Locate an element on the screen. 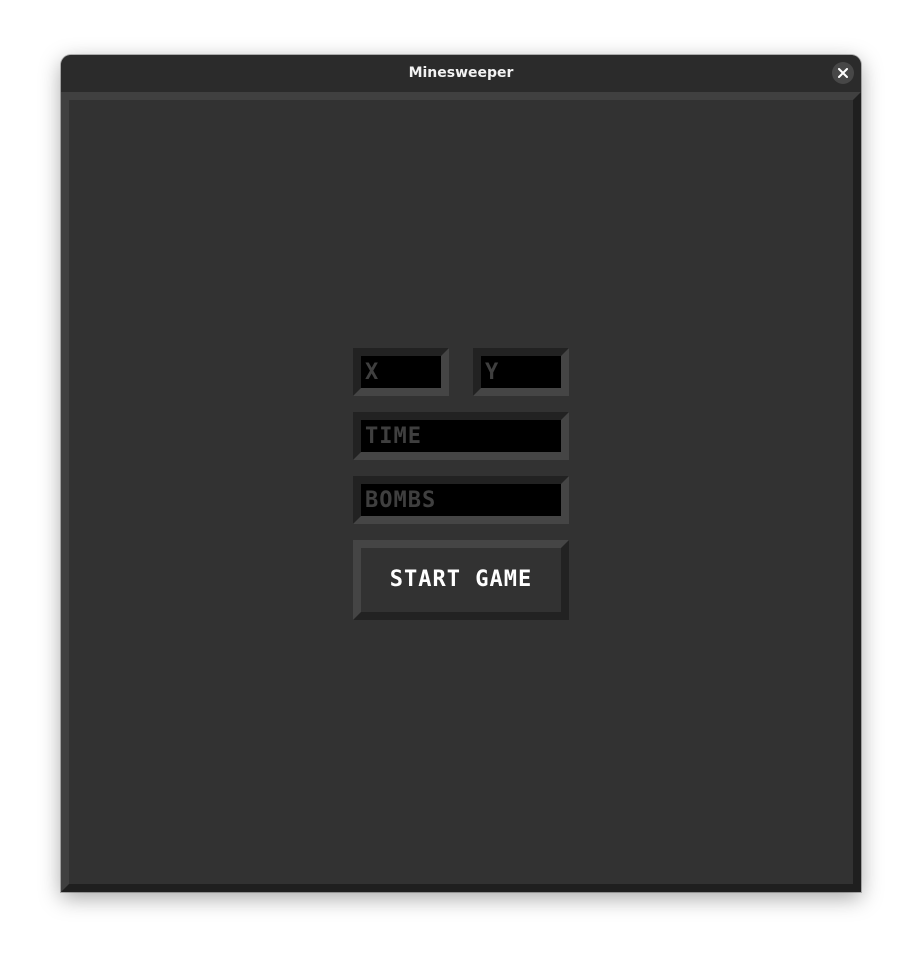 The width and height of the screenshot is (922, 959). close-icon is located at coordinates (843, 73).